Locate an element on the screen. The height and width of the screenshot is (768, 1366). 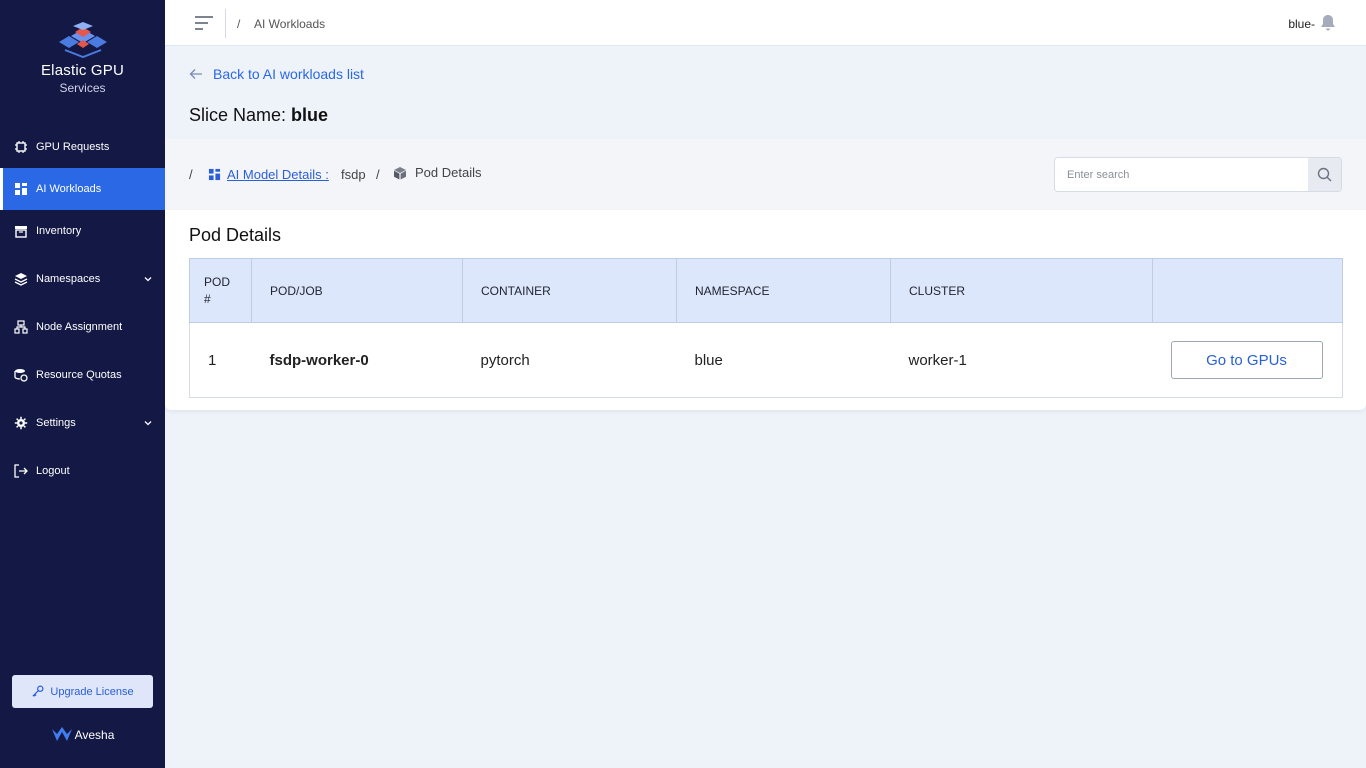
menu-icon is located at coordinates (204, 23).